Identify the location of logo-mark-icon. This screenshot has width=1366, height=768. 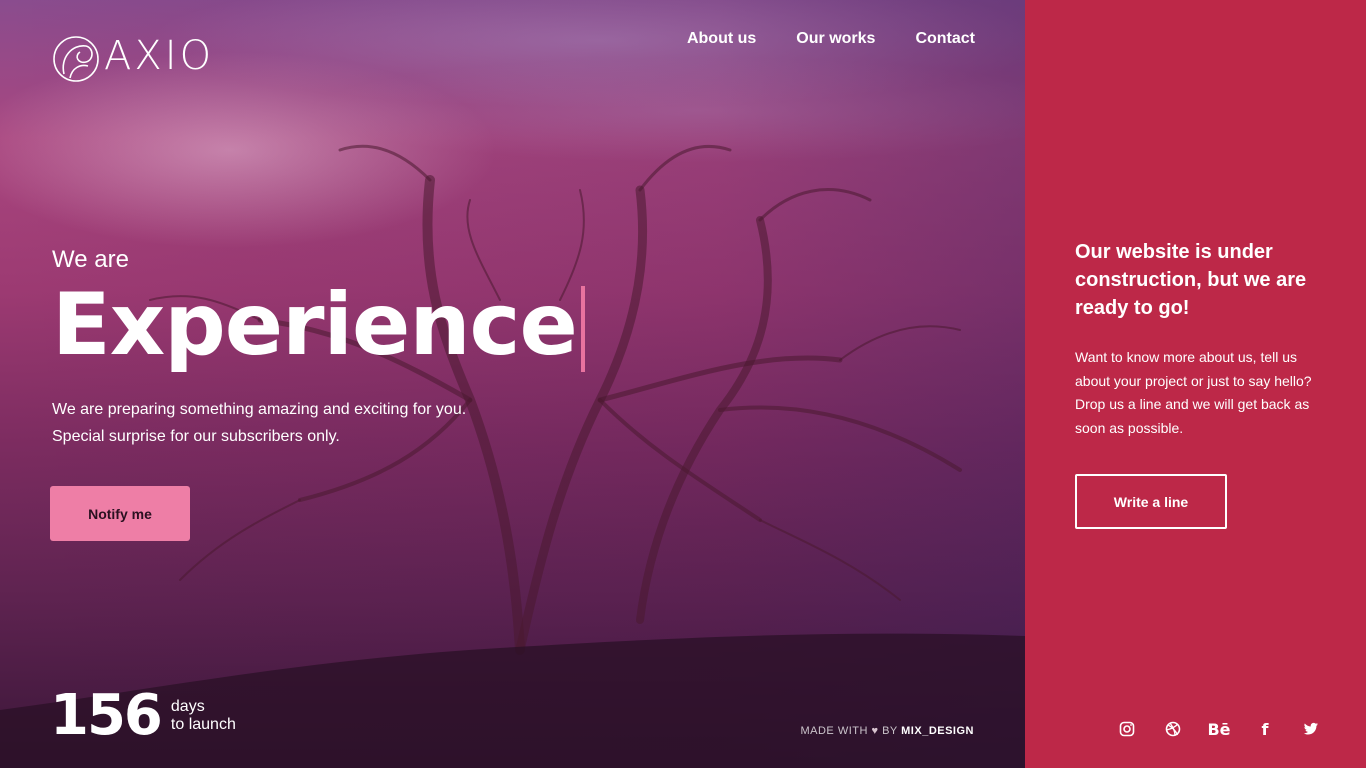
(76, 59).